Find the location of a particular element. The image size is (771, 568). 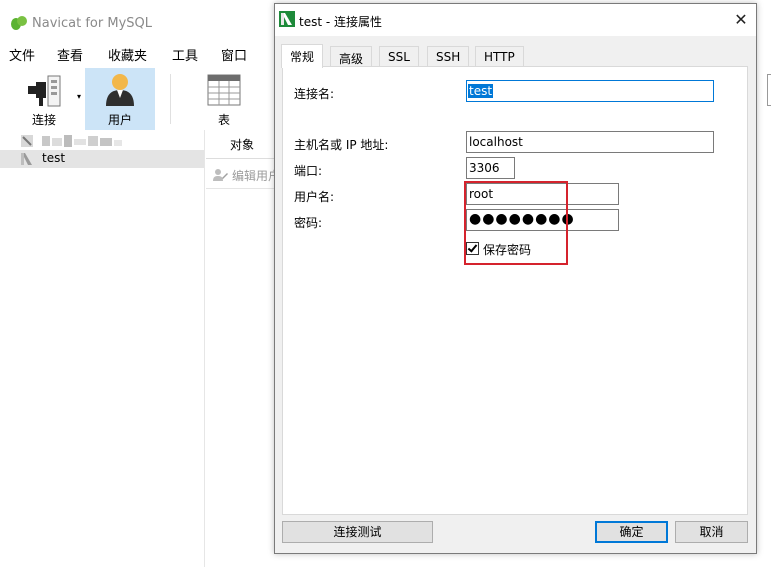

connect-button: ▾ 连接 is located at coordinates (45, 99).